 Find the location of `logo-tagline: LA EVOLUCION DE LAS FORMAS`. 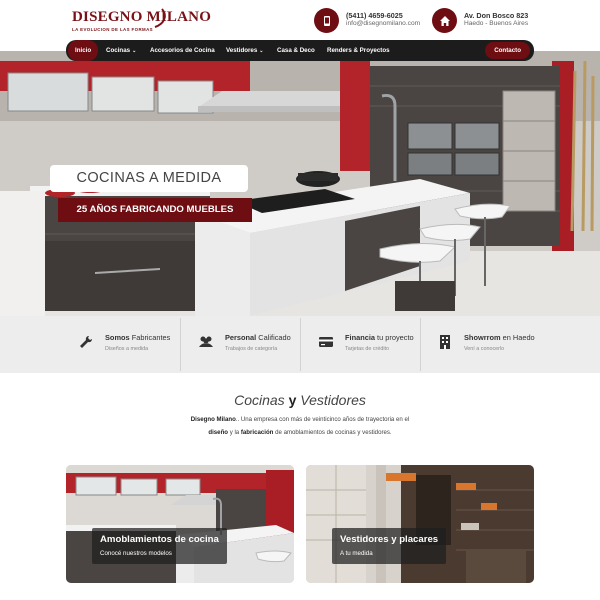

logo-tagline: LA EVOLUCION DE LAS FORMAS is located at coordinates (112, 29).